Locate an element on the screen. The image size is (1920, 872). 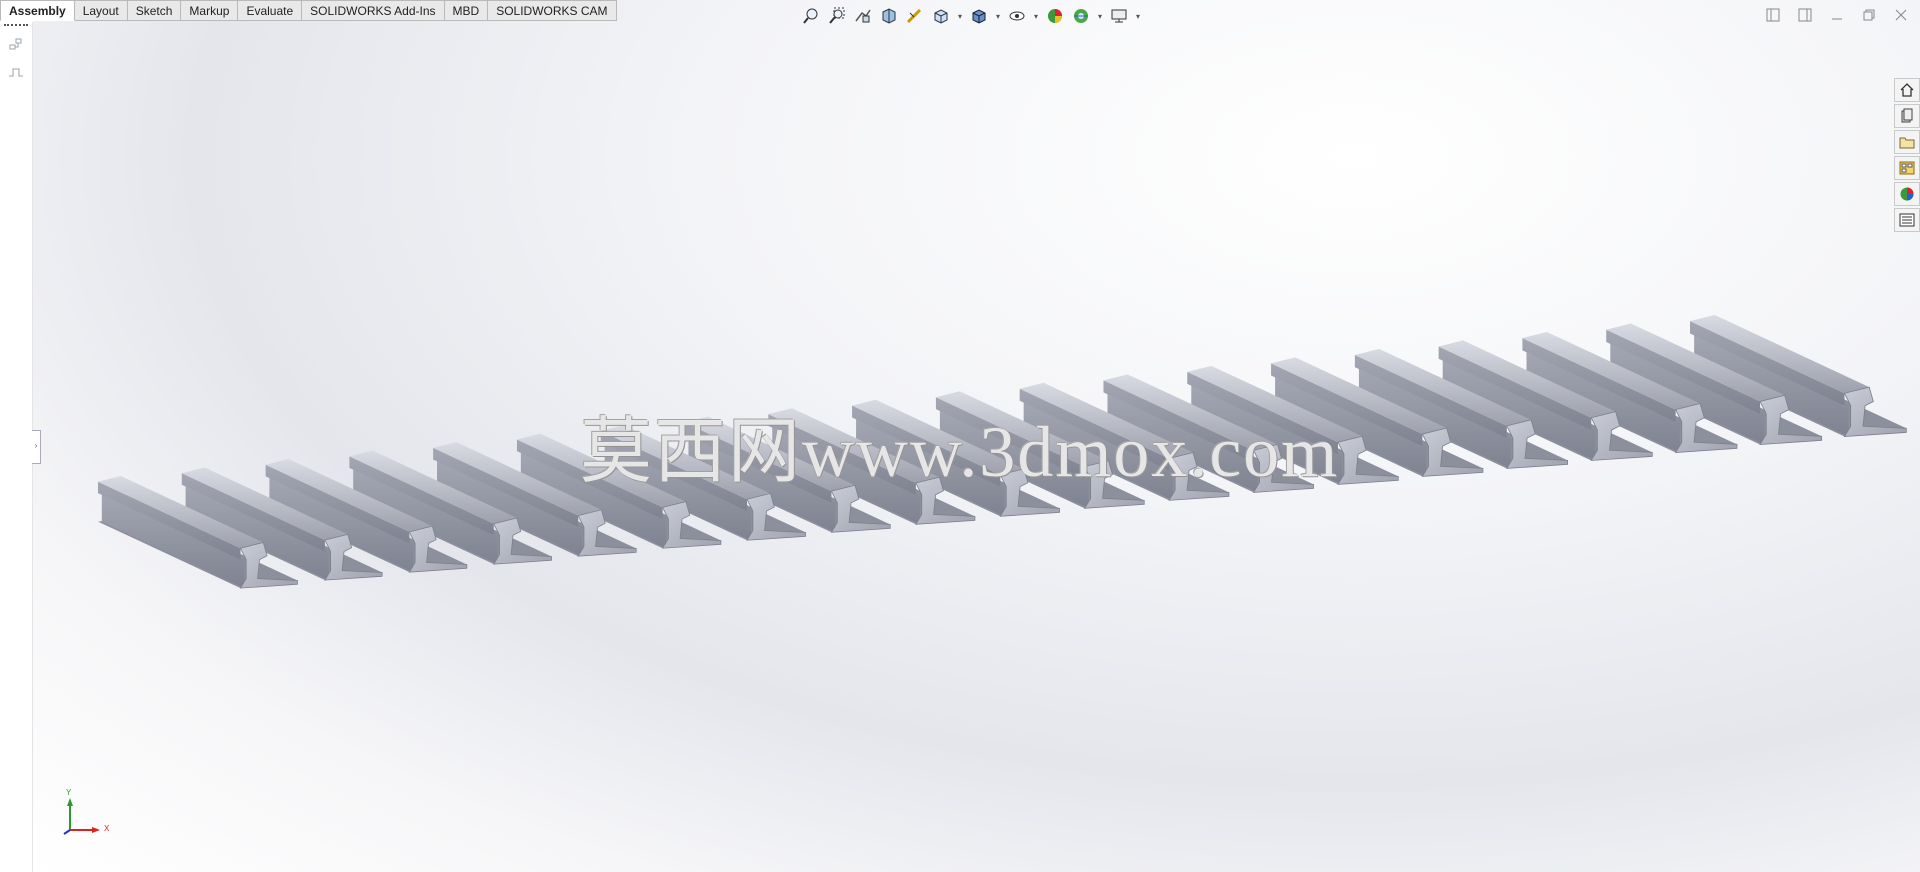
tab-mbd: MBD is located at coordinates (466, 10).